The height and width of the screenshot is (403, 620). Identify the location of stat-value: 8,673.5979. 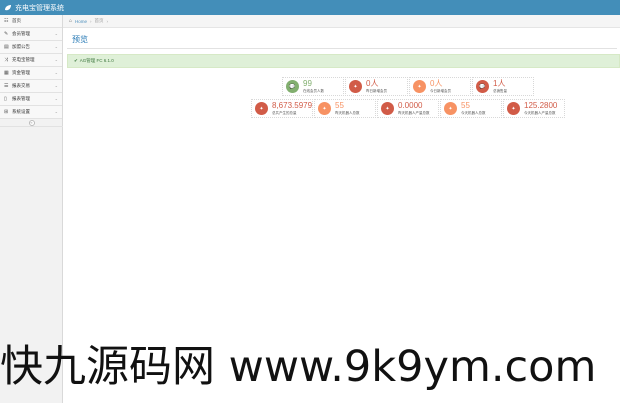
(292, 105).